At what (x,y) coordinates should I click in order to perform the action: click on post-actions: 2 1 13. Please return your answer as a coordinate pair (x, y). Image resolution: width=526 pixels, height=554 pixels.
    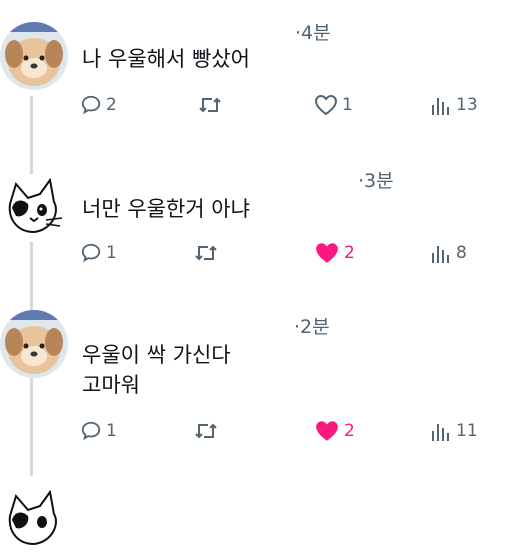
    Looking at the image, I should click on (290, 105).